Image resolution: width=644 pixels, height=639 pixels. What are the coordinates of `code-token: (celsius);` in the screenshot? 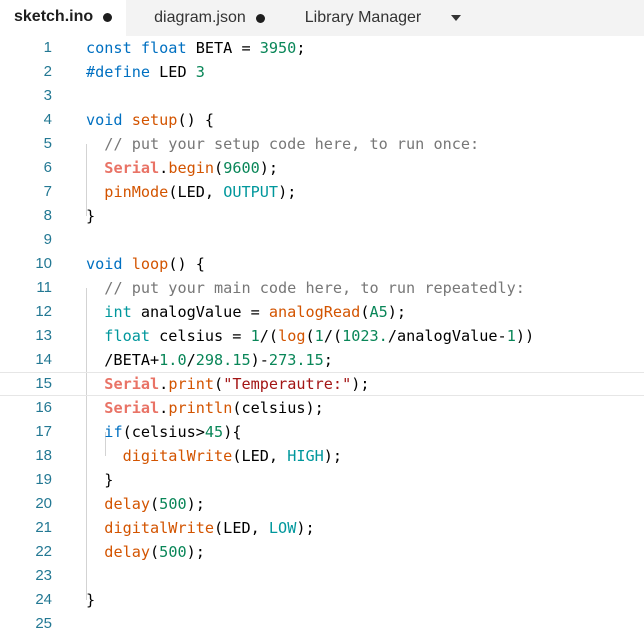 It's located at (278, 408).